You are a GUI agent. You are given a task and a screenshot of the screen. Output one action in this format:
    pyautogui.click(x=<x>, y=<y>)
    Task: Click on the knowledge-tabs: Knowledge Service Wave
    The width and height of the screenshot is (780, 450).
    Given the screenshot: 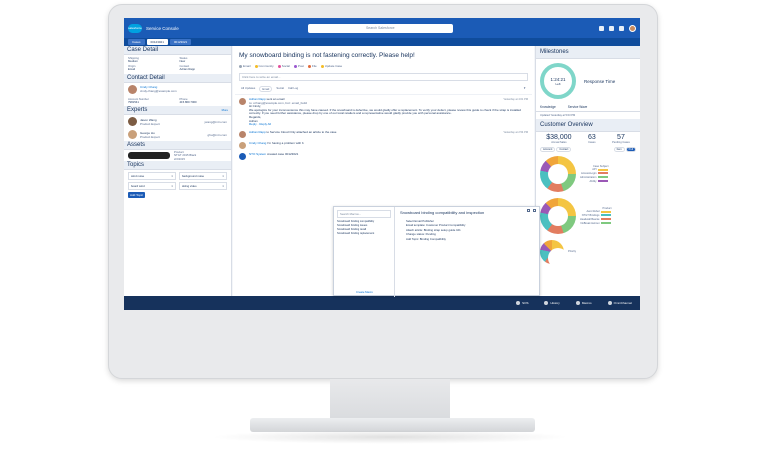 What is the action you would take?
    pyautogui.click(x=588, y=107)
    